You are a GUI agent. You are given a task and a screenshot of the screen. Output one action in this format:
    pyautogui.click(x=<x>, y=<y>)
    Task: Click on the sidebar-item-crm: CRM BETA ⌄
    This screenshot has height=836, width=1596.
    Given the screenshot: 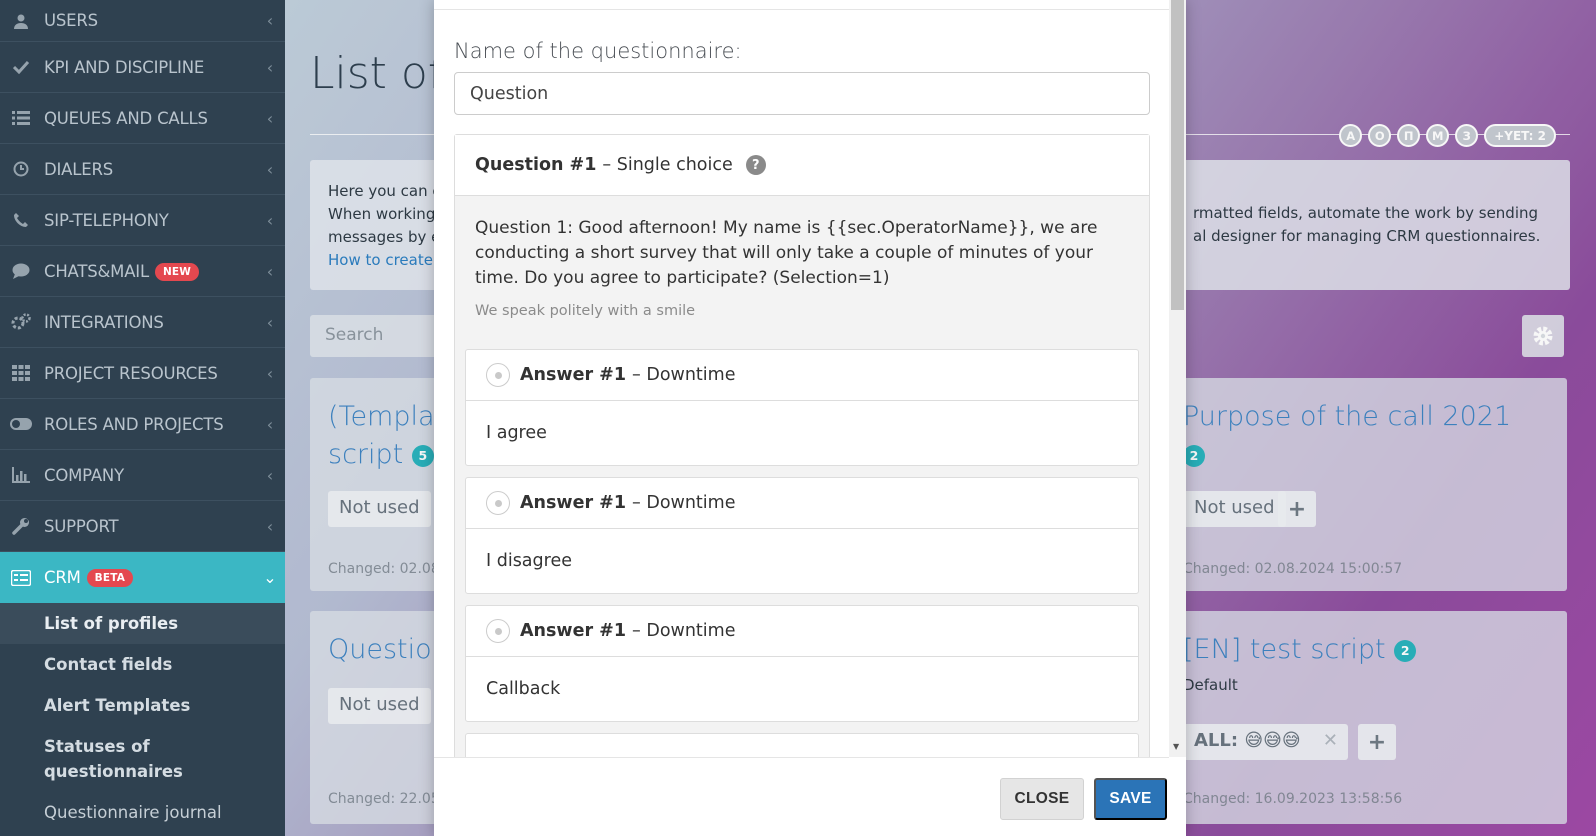 What is the action you would take?
    pyautogui.click(x=142, y=577)
    